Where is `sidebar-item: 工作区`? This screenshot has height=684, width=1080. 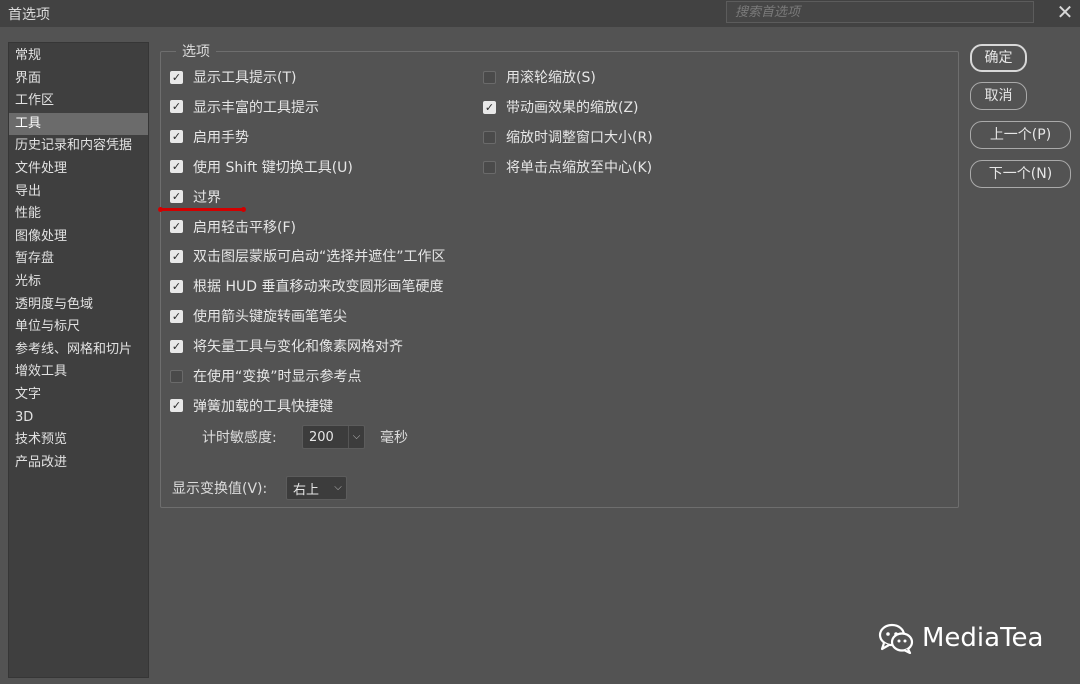 sidebar-item: 工作区 is located at coordinates (78, 101).